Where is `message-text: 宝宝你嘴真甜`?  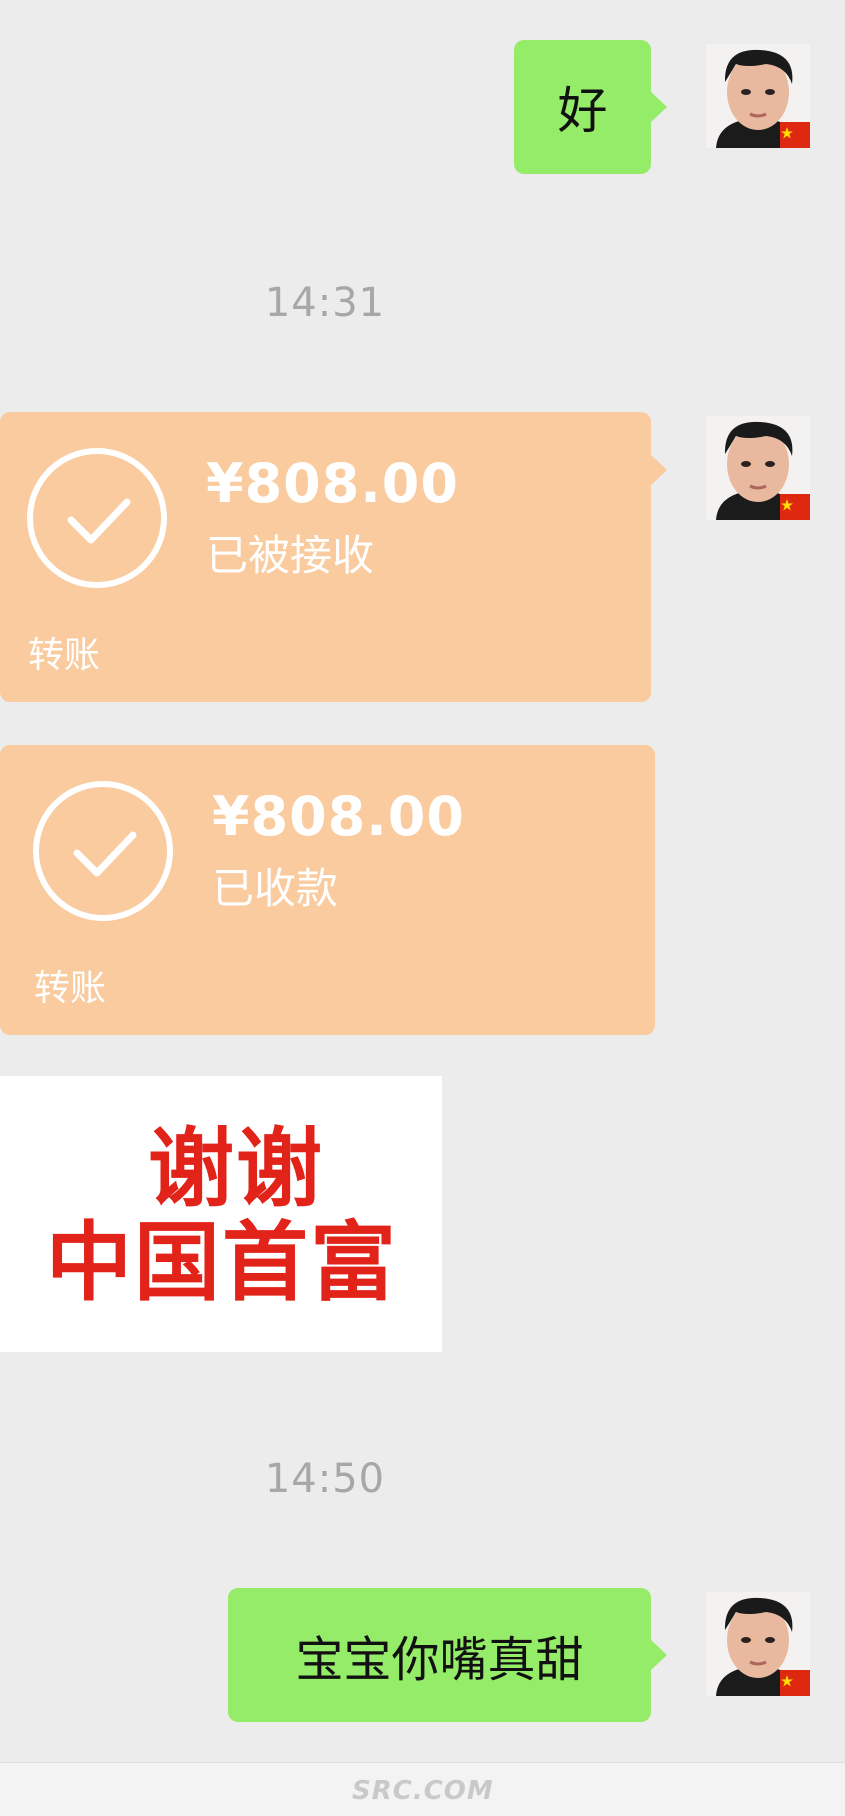
message-text: 宝宝你嘴真甜 is located at coordinates (439, 1660).